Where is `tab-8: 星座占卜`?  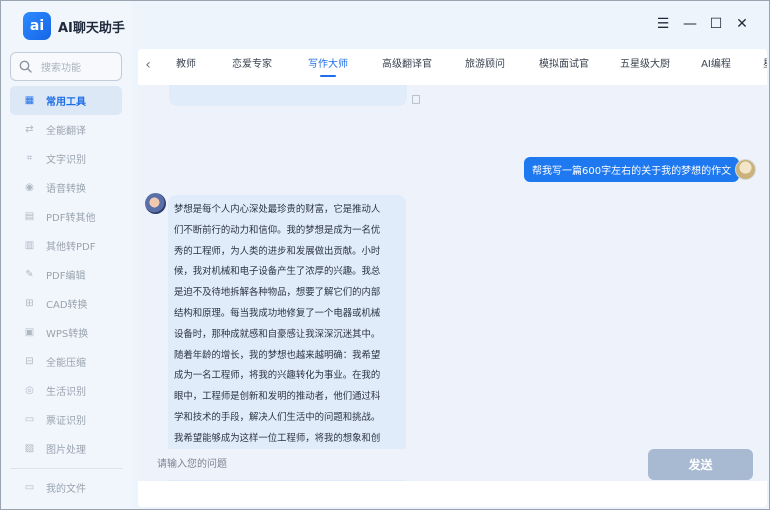
tab-8: 星座占卜 is located at coordinates (757, 65).